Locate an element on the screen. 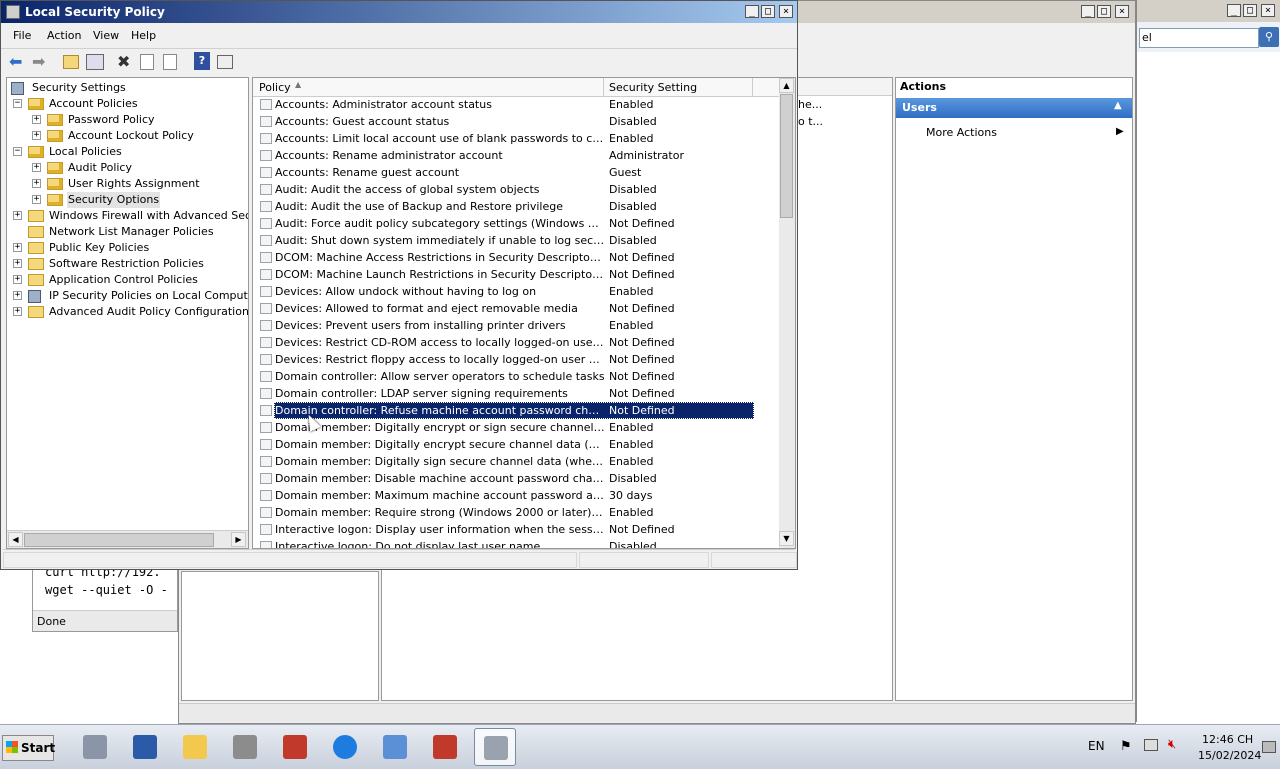 The image size is (1280, 769). network-icon is located at coordinates (1151, 745).